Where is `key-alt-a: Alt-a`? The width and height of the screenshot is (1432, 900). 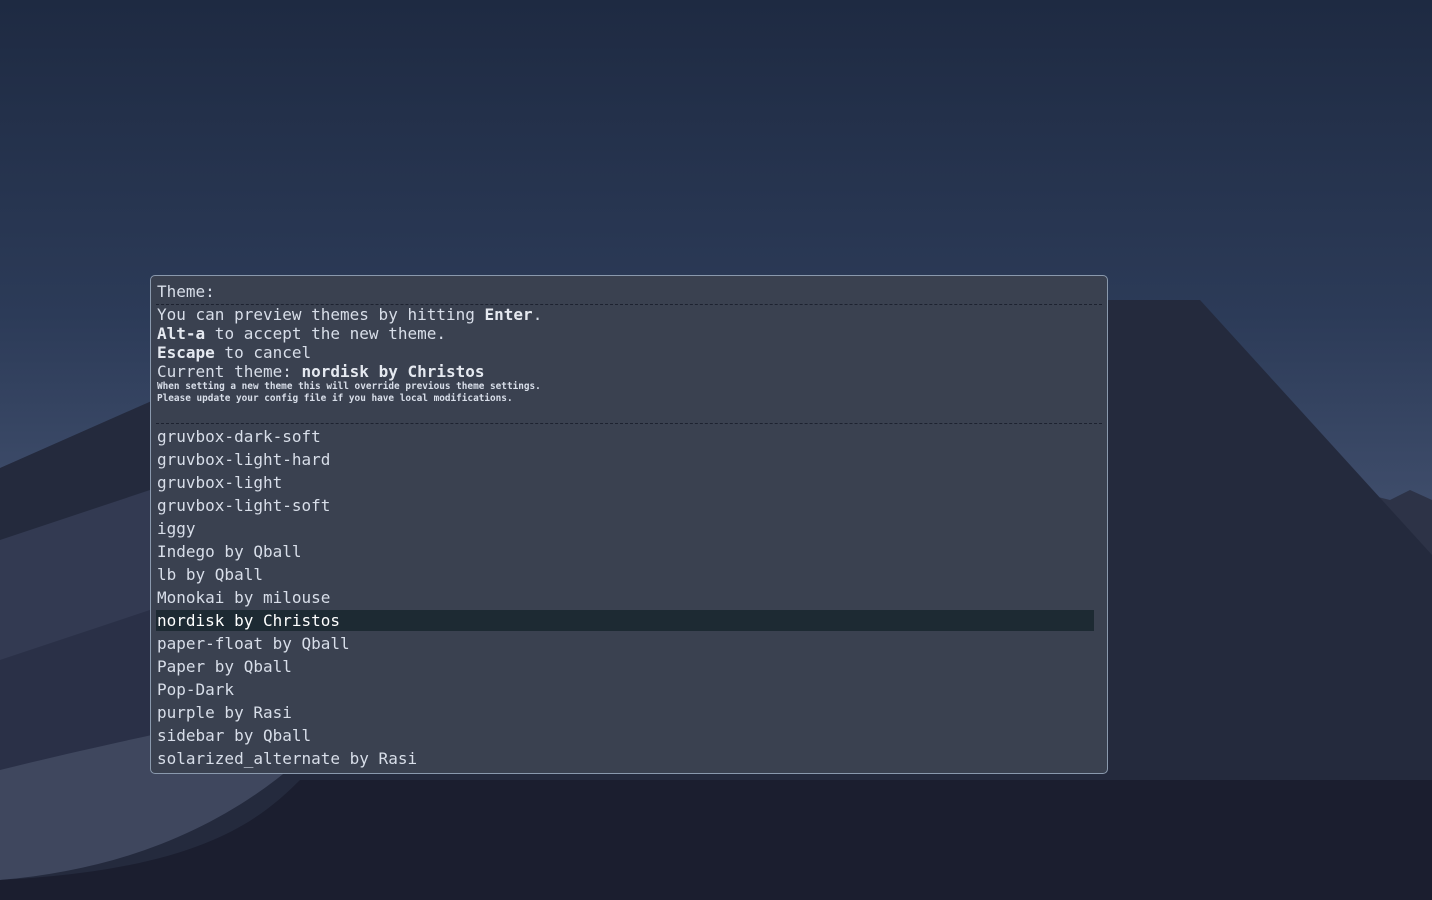
key-alt-a: Alt-a is located at coordinates (181, 333).